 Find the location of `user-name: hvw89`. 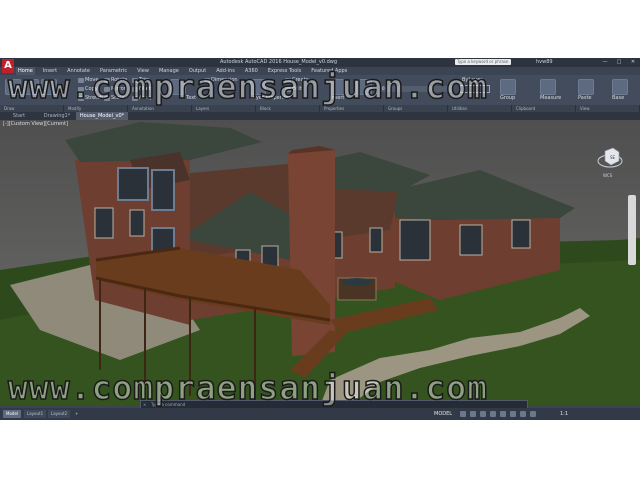

user-name: hvw89 is located at coordinates (544, 62).